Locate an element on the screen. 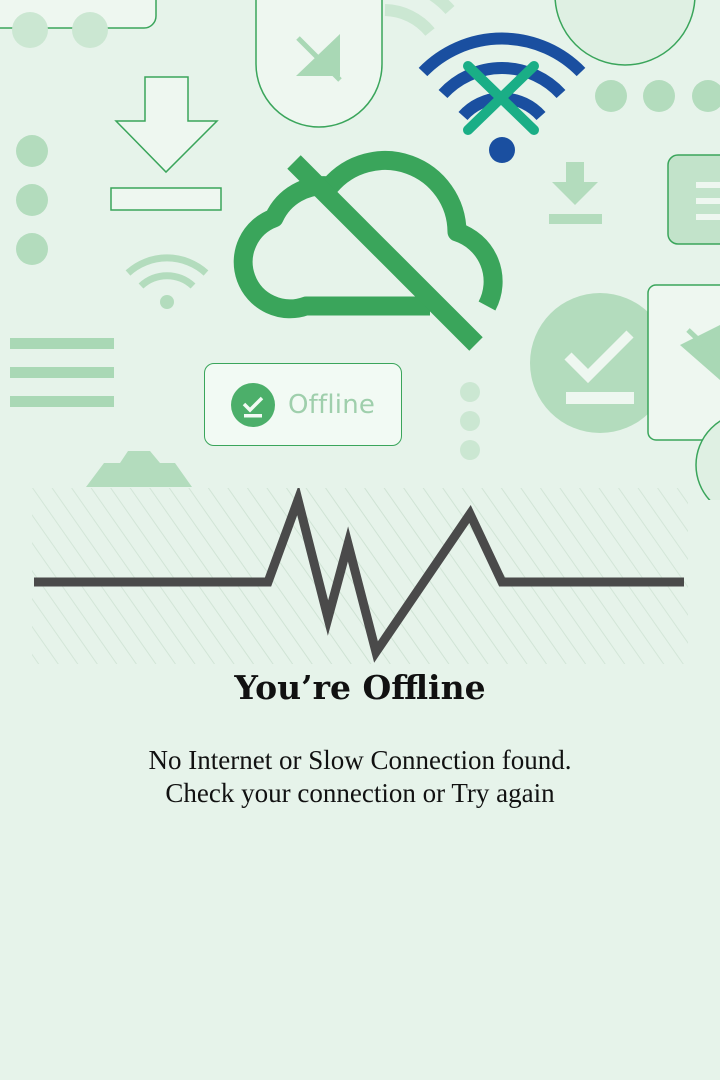  offline-status-chip: Offline is located at coordinates (303, 404).